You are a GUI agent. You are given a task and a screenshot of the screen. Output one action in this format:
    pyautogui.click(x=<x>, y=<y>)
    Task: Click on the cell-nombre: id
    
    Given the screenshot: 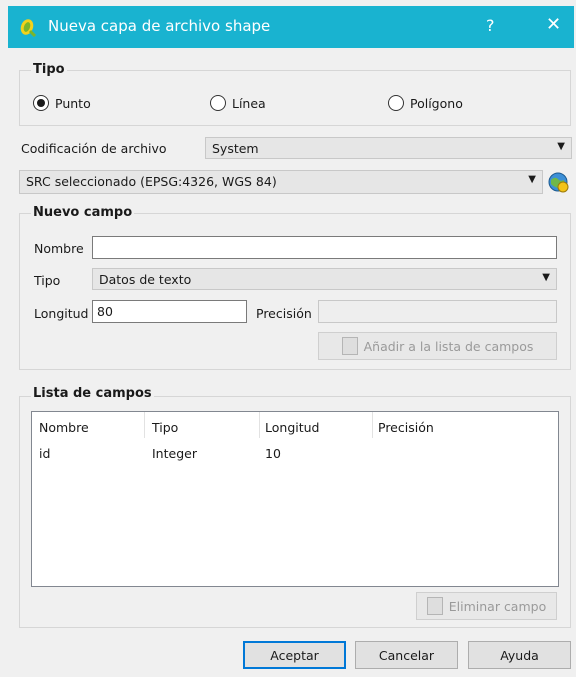 What is the action you would take?
    pyautogui.click(x=45, y=453)
    